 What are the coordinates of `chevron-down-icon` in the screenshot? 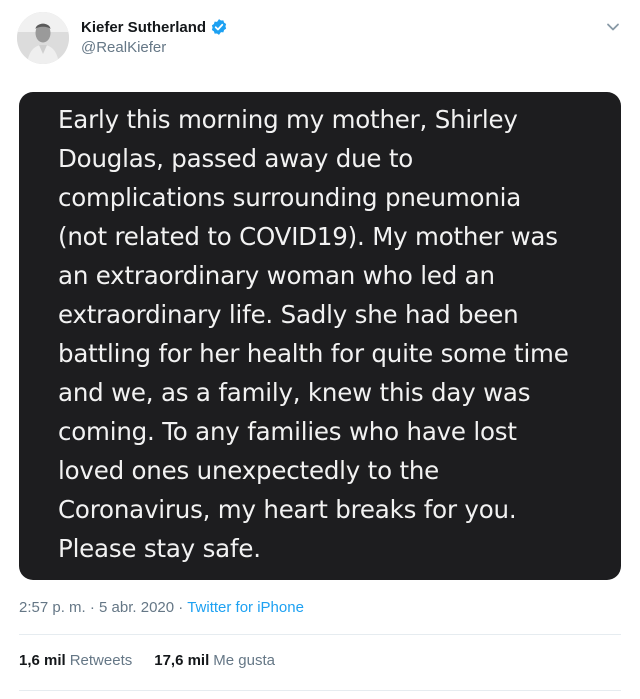 It's located at (613, 27).